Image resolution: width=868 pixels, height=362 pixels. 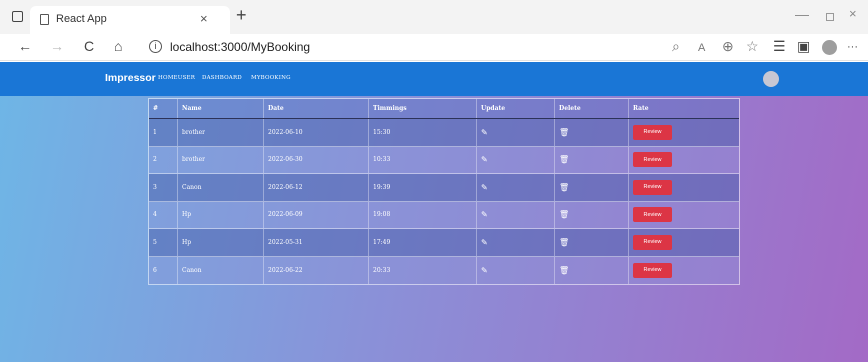 I want to click on row-number: 2, so click(x=155, y=160).